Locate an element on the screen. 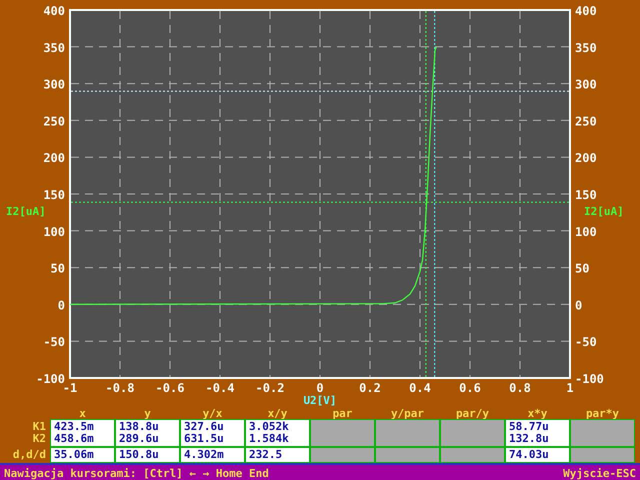 This screenshot has width=640, height=480. x-tick-label: -0.4 is located at coordinates (220, 388).